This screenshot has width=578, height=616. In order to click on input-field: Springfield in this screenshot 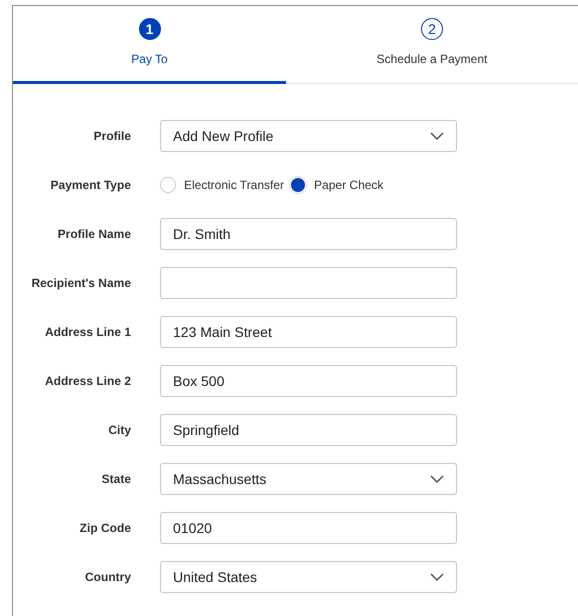, I will do `click(308, 430)`.